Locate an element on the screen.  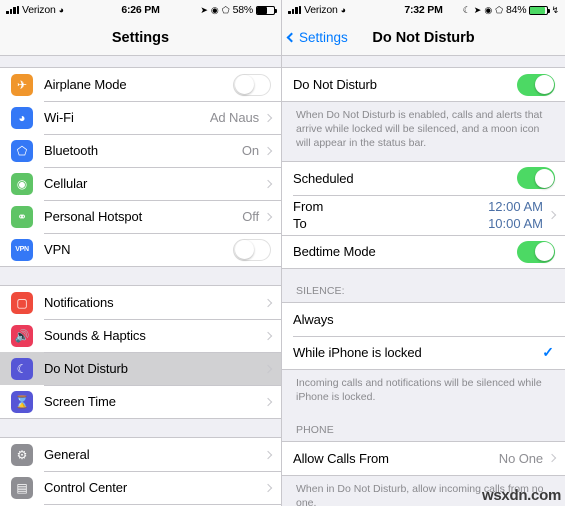
status-bar-right: Verizon ◕ 7:32 PM ☾ ➤ ◉ ⬠ 84% ↯ is located at coordinates (423, 10).